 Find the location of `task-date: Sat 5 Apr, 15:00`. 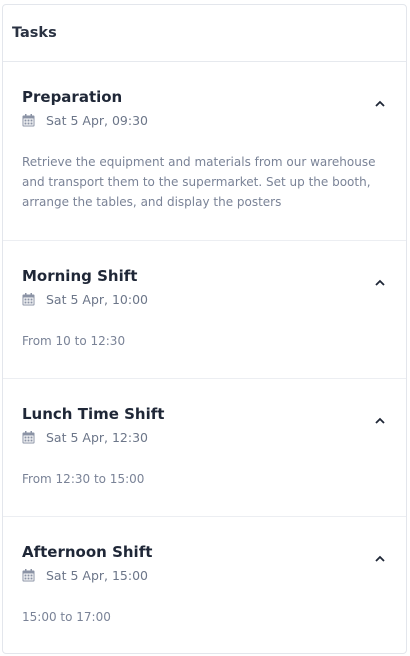

task-date: Sat 5 Apr, 15:00 is located at coordinates (204, 575).